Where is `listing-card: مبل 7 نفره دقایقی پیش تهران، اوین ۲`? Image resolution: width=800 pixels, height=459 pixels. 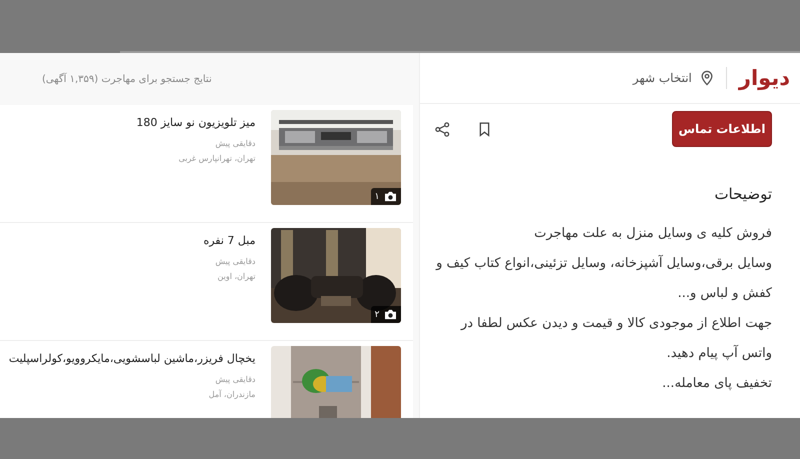
listing-card: مبل 7 نفره دقایقی پیش تهران، اوین ۲ is located at coordinates (207, 282).